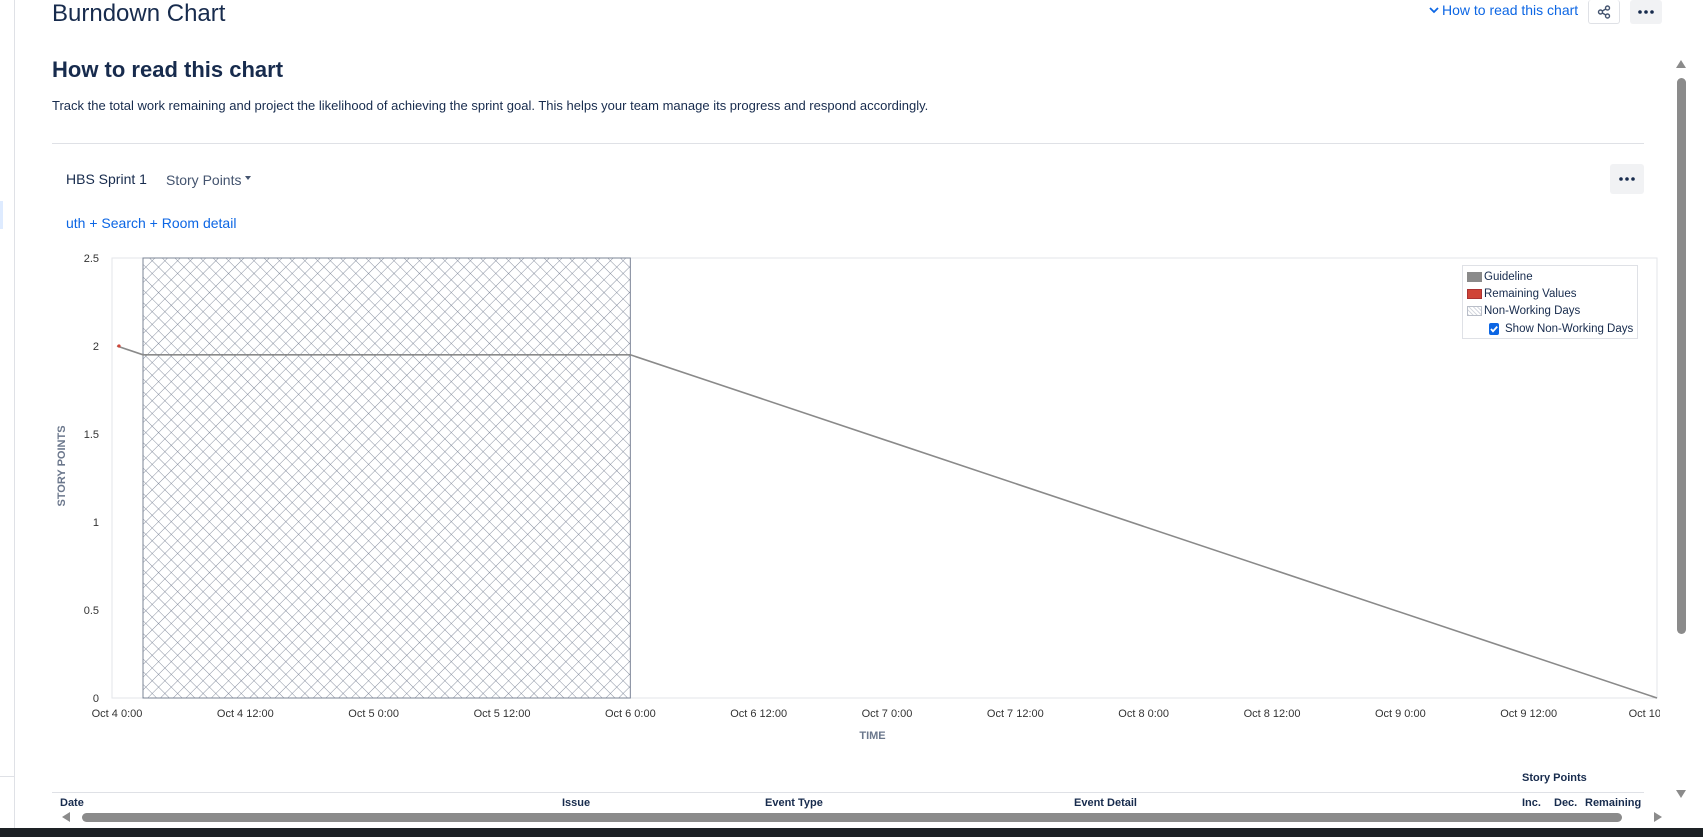 This screenshot has width=1703, height=837. I want to click on y-tick-label: 2.5, so click(91, 259).